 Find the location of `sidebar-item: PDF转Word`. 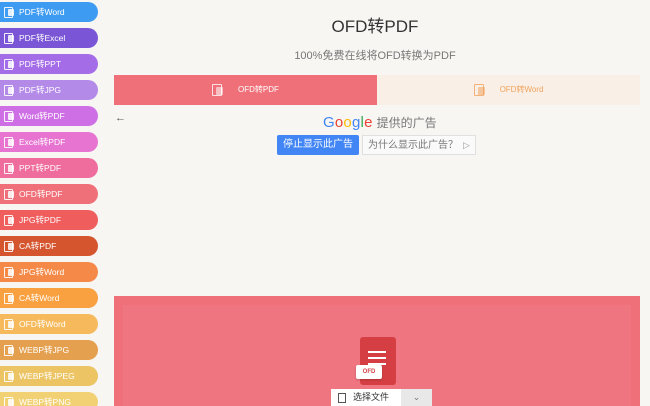

sidebar-item: PDF转Word is located at coordinates (49, 12).